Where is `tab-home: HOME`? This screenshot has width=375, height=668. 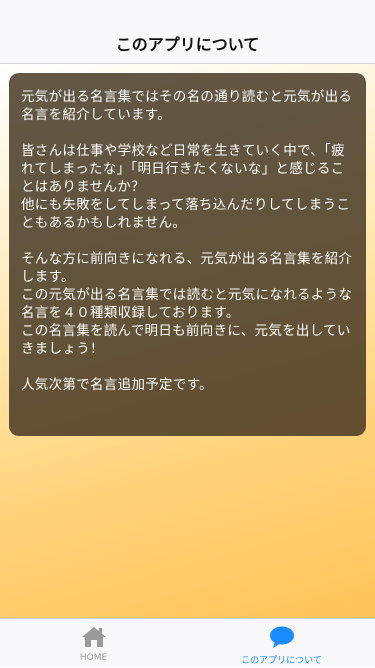 tab-home: HOME is located at coordinates (93, 643).